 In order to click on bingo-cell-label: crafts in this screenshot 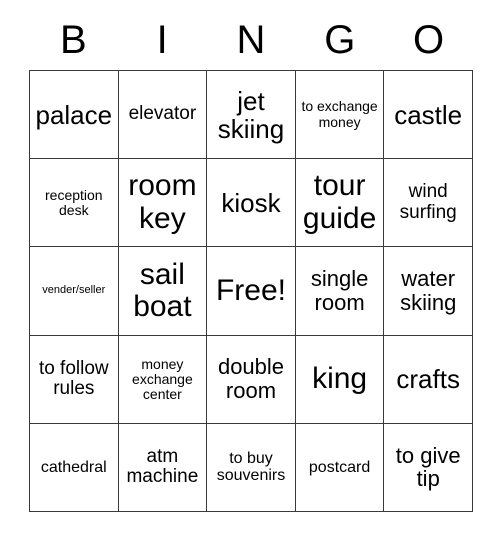, I will do `click(428, 379)`.